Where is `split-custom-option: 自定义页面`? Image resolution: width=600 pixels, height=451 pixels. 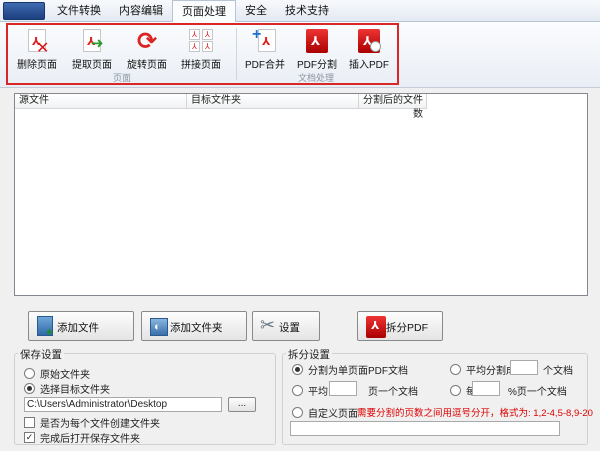 split-custom-option: 自定义页面 is located at coordinates (325, 412).